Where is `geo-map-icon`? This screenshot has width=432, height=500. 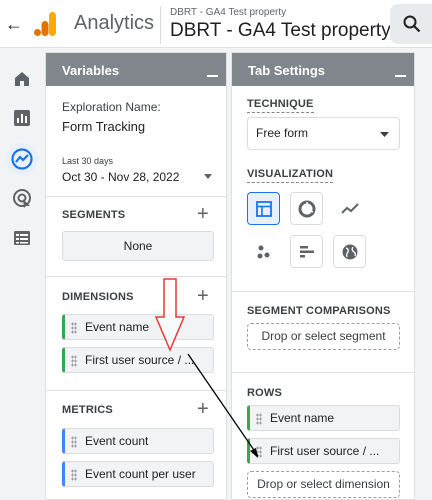 geo-map-icon is located at coordinates (349, 251).